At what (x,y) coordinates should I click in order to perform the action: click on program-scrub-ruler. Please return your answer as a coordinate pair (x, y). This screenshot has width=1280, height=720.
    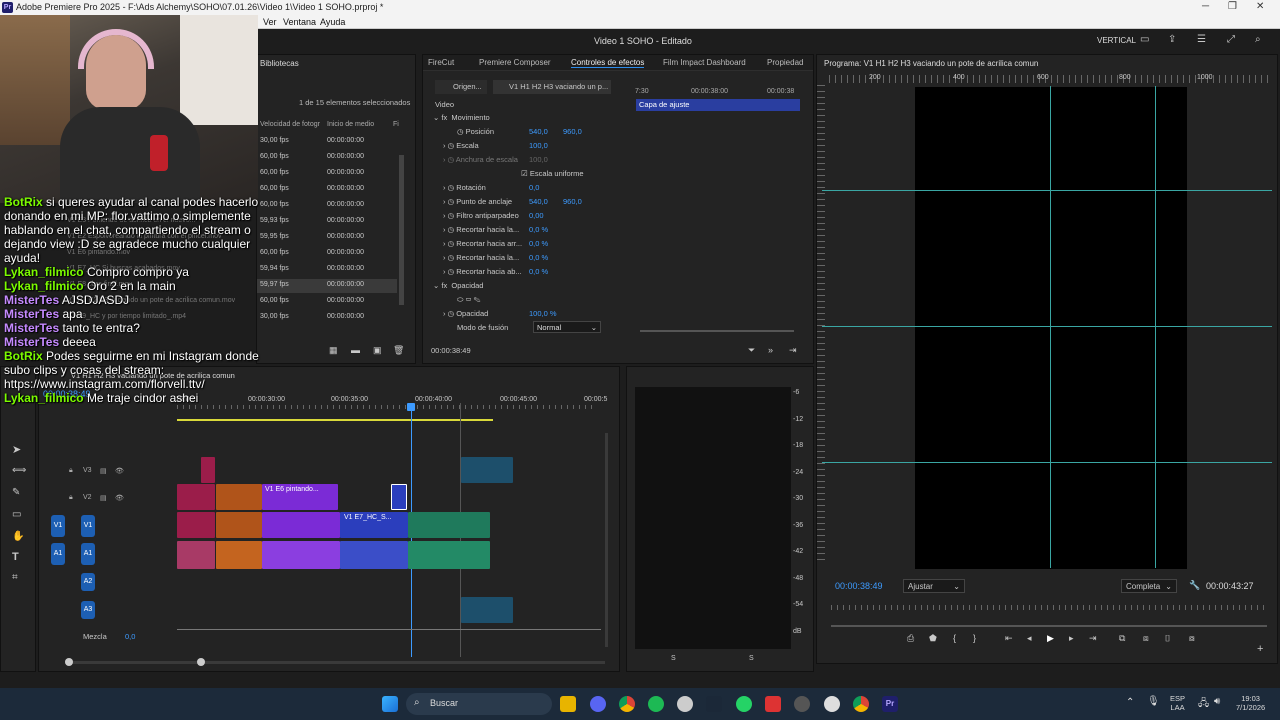
    Looking at the image, I should click on (1050, 607).